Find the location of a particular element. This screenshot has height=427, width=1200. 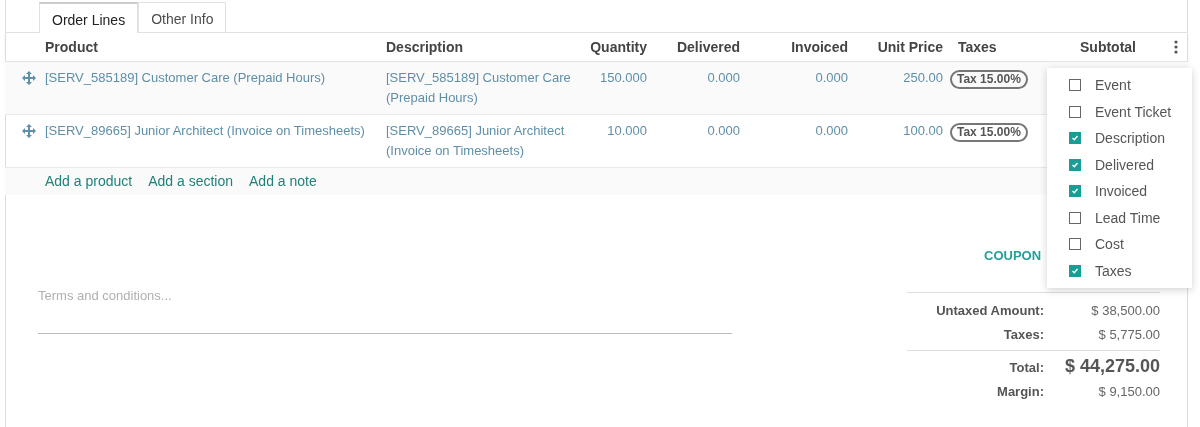

tab: Other Info is located at coordinates (182, 17).